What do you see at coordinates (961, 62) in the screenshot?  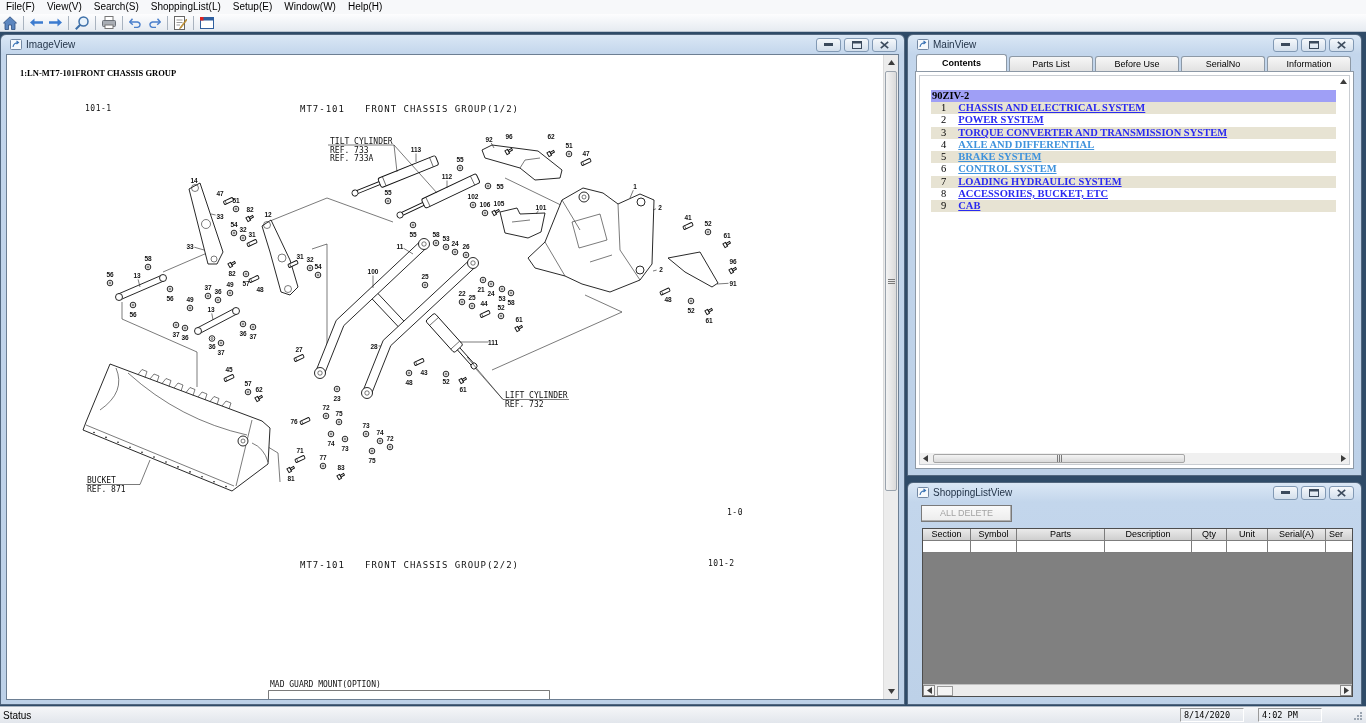 I see `tab: Contents` at bounding box center [961, 62].